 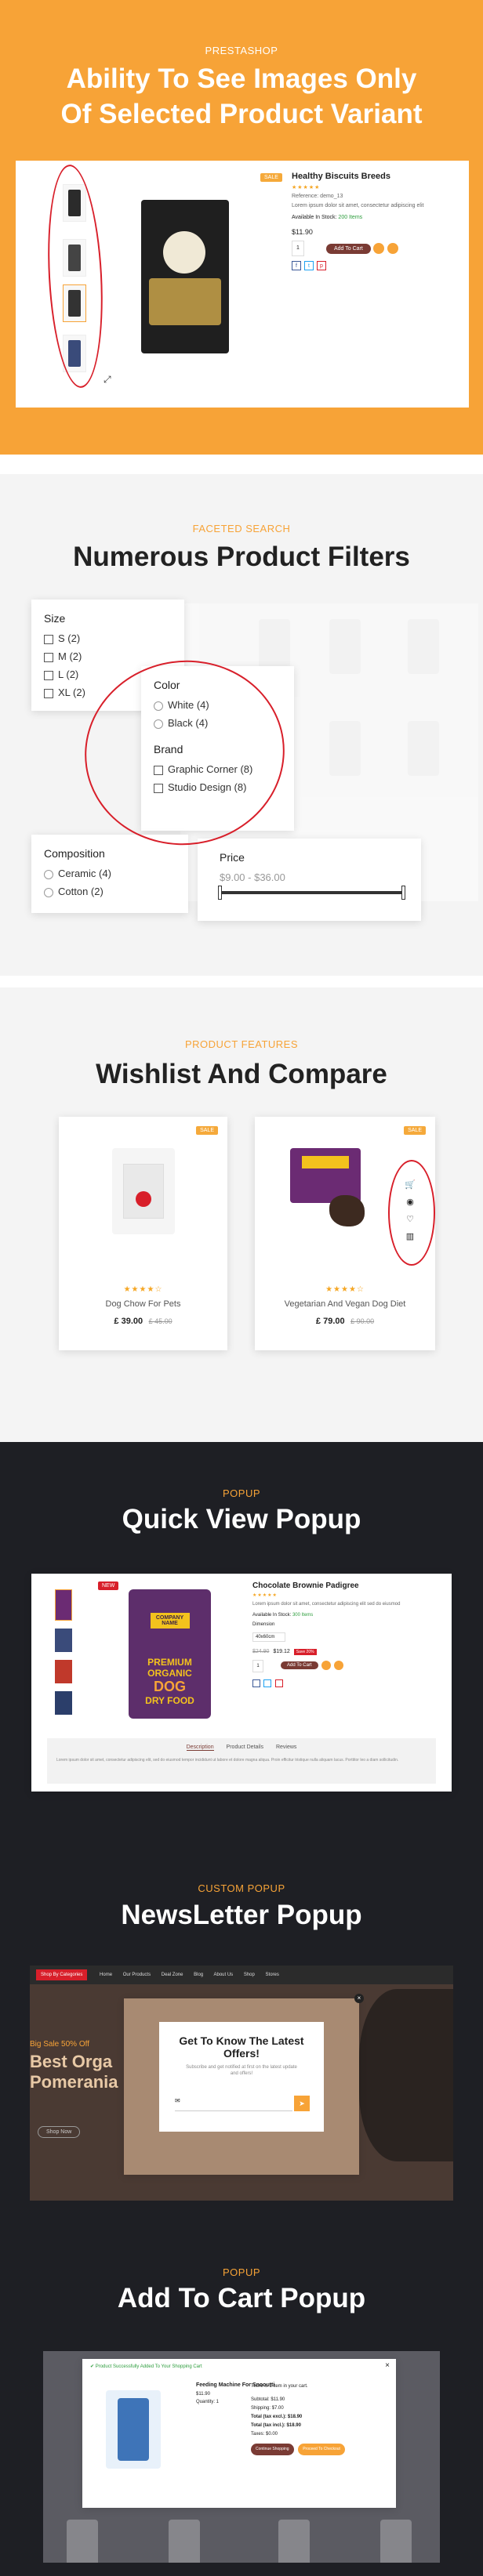 I want to click on tab-reviews: Reviews, so click(x=286, y=1747).